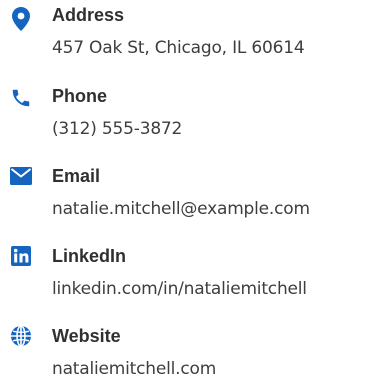 The width and height of the screenshot is (385, 387). What do you see at coordinates (179, 289) in the screenshot?
I see `linkedin-value: linkedin.com/in/nataliemitchell` at bounding box center [179, 289].